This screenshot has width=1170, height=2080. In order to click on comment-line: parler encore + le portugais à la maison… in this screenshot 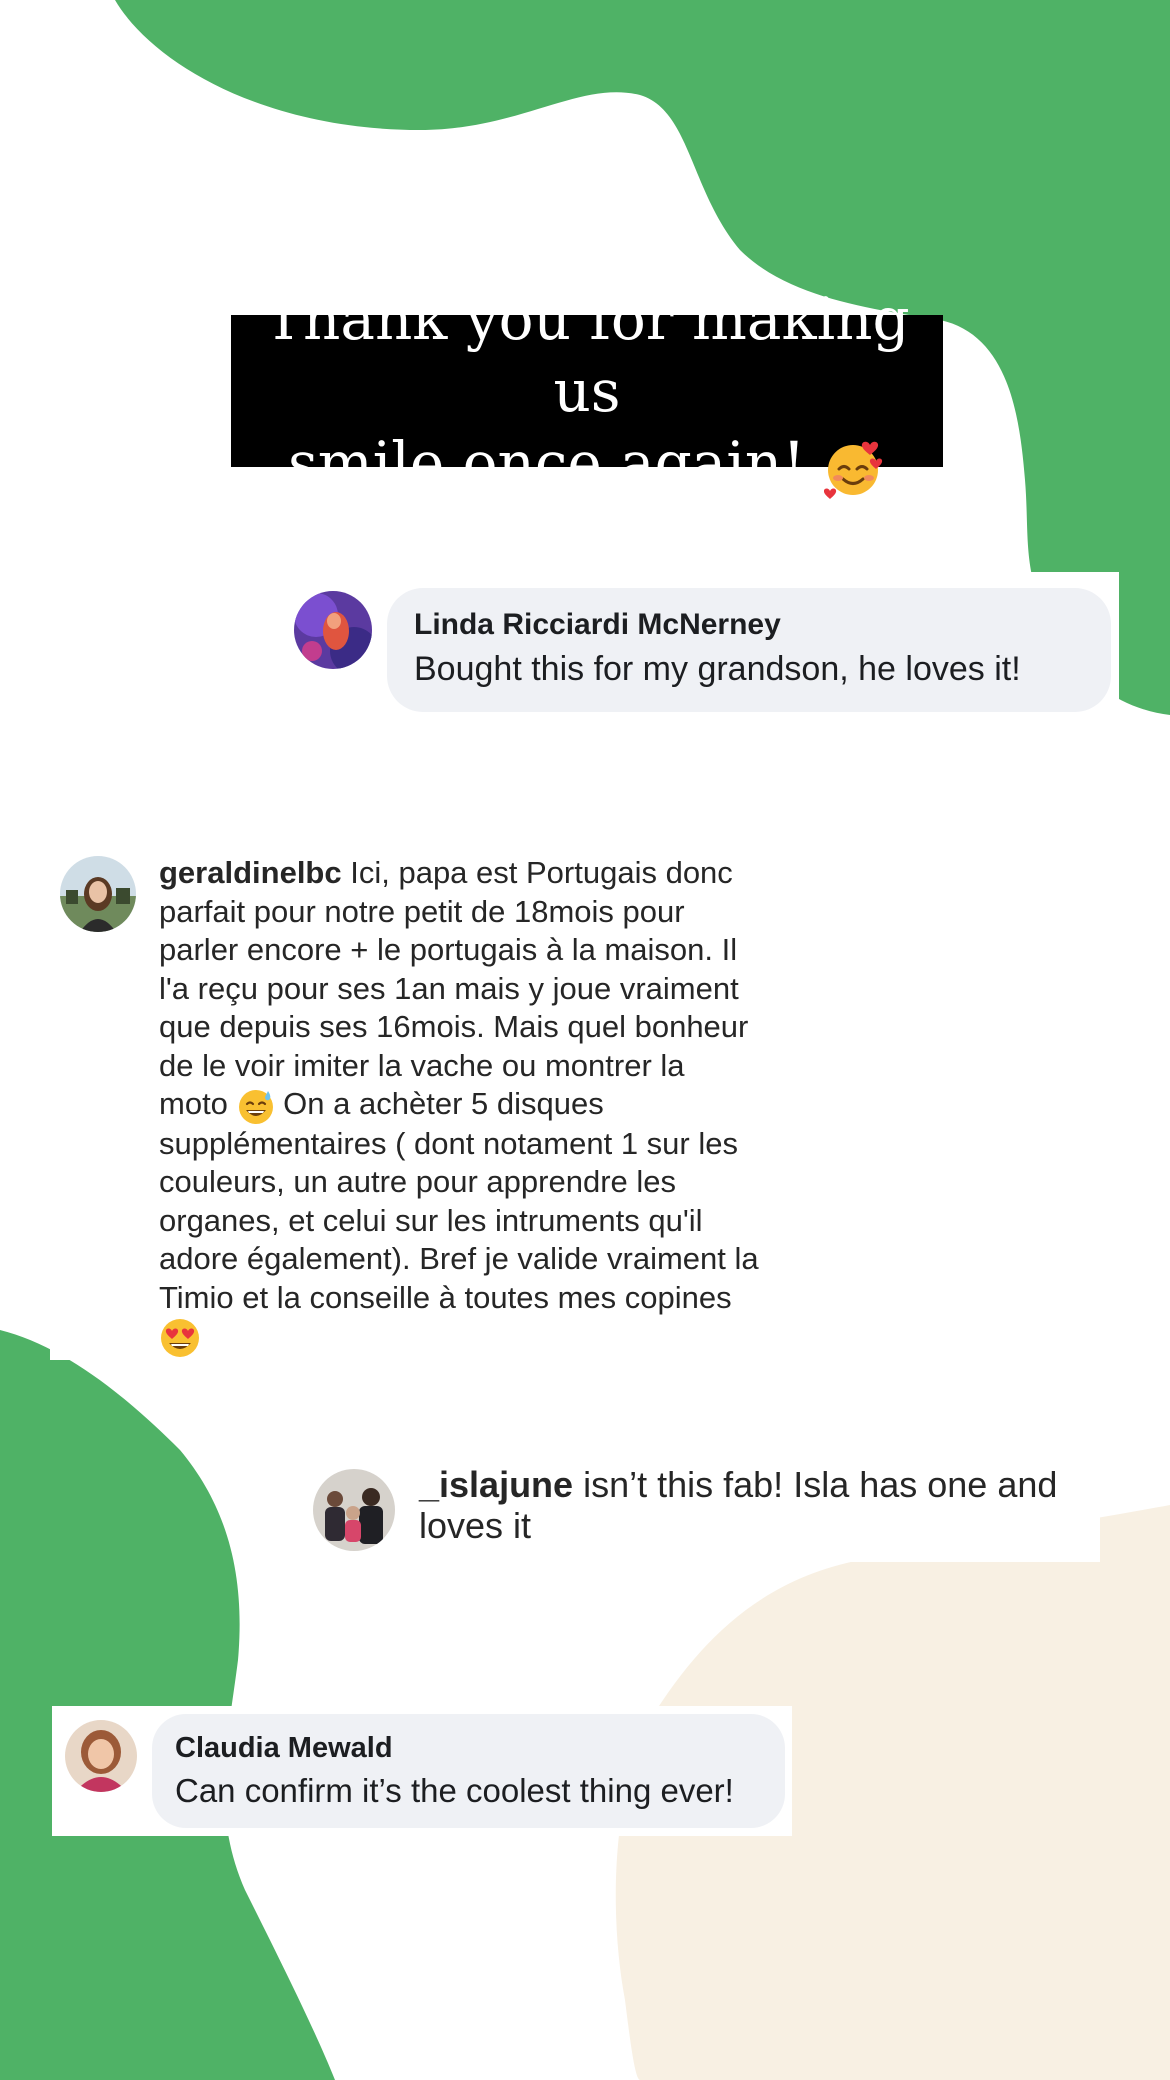, I will do `click(448, 949)`.